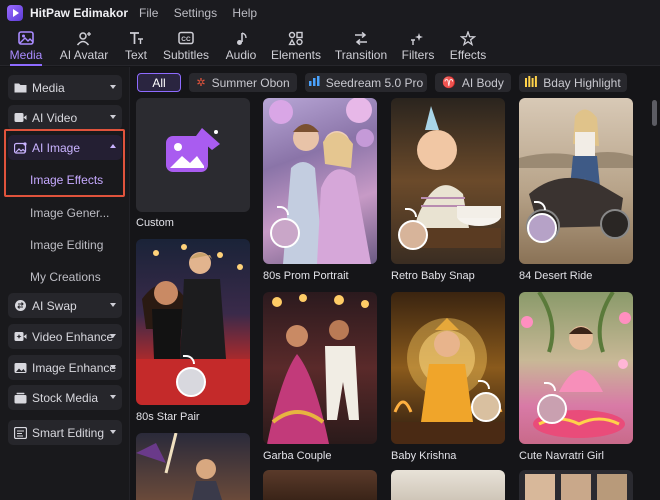  Describe the element at coordinates (556, 276) in the screenshot. I see `card-caption: 84 Desert Ride` at that location.